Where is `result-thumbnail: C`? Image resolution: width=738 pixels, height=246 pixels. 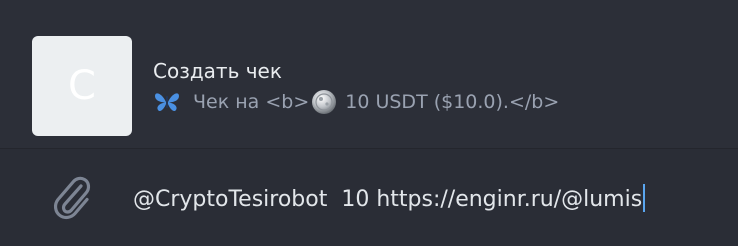
result-thumbnail: C is located at coordinates (82, 86).